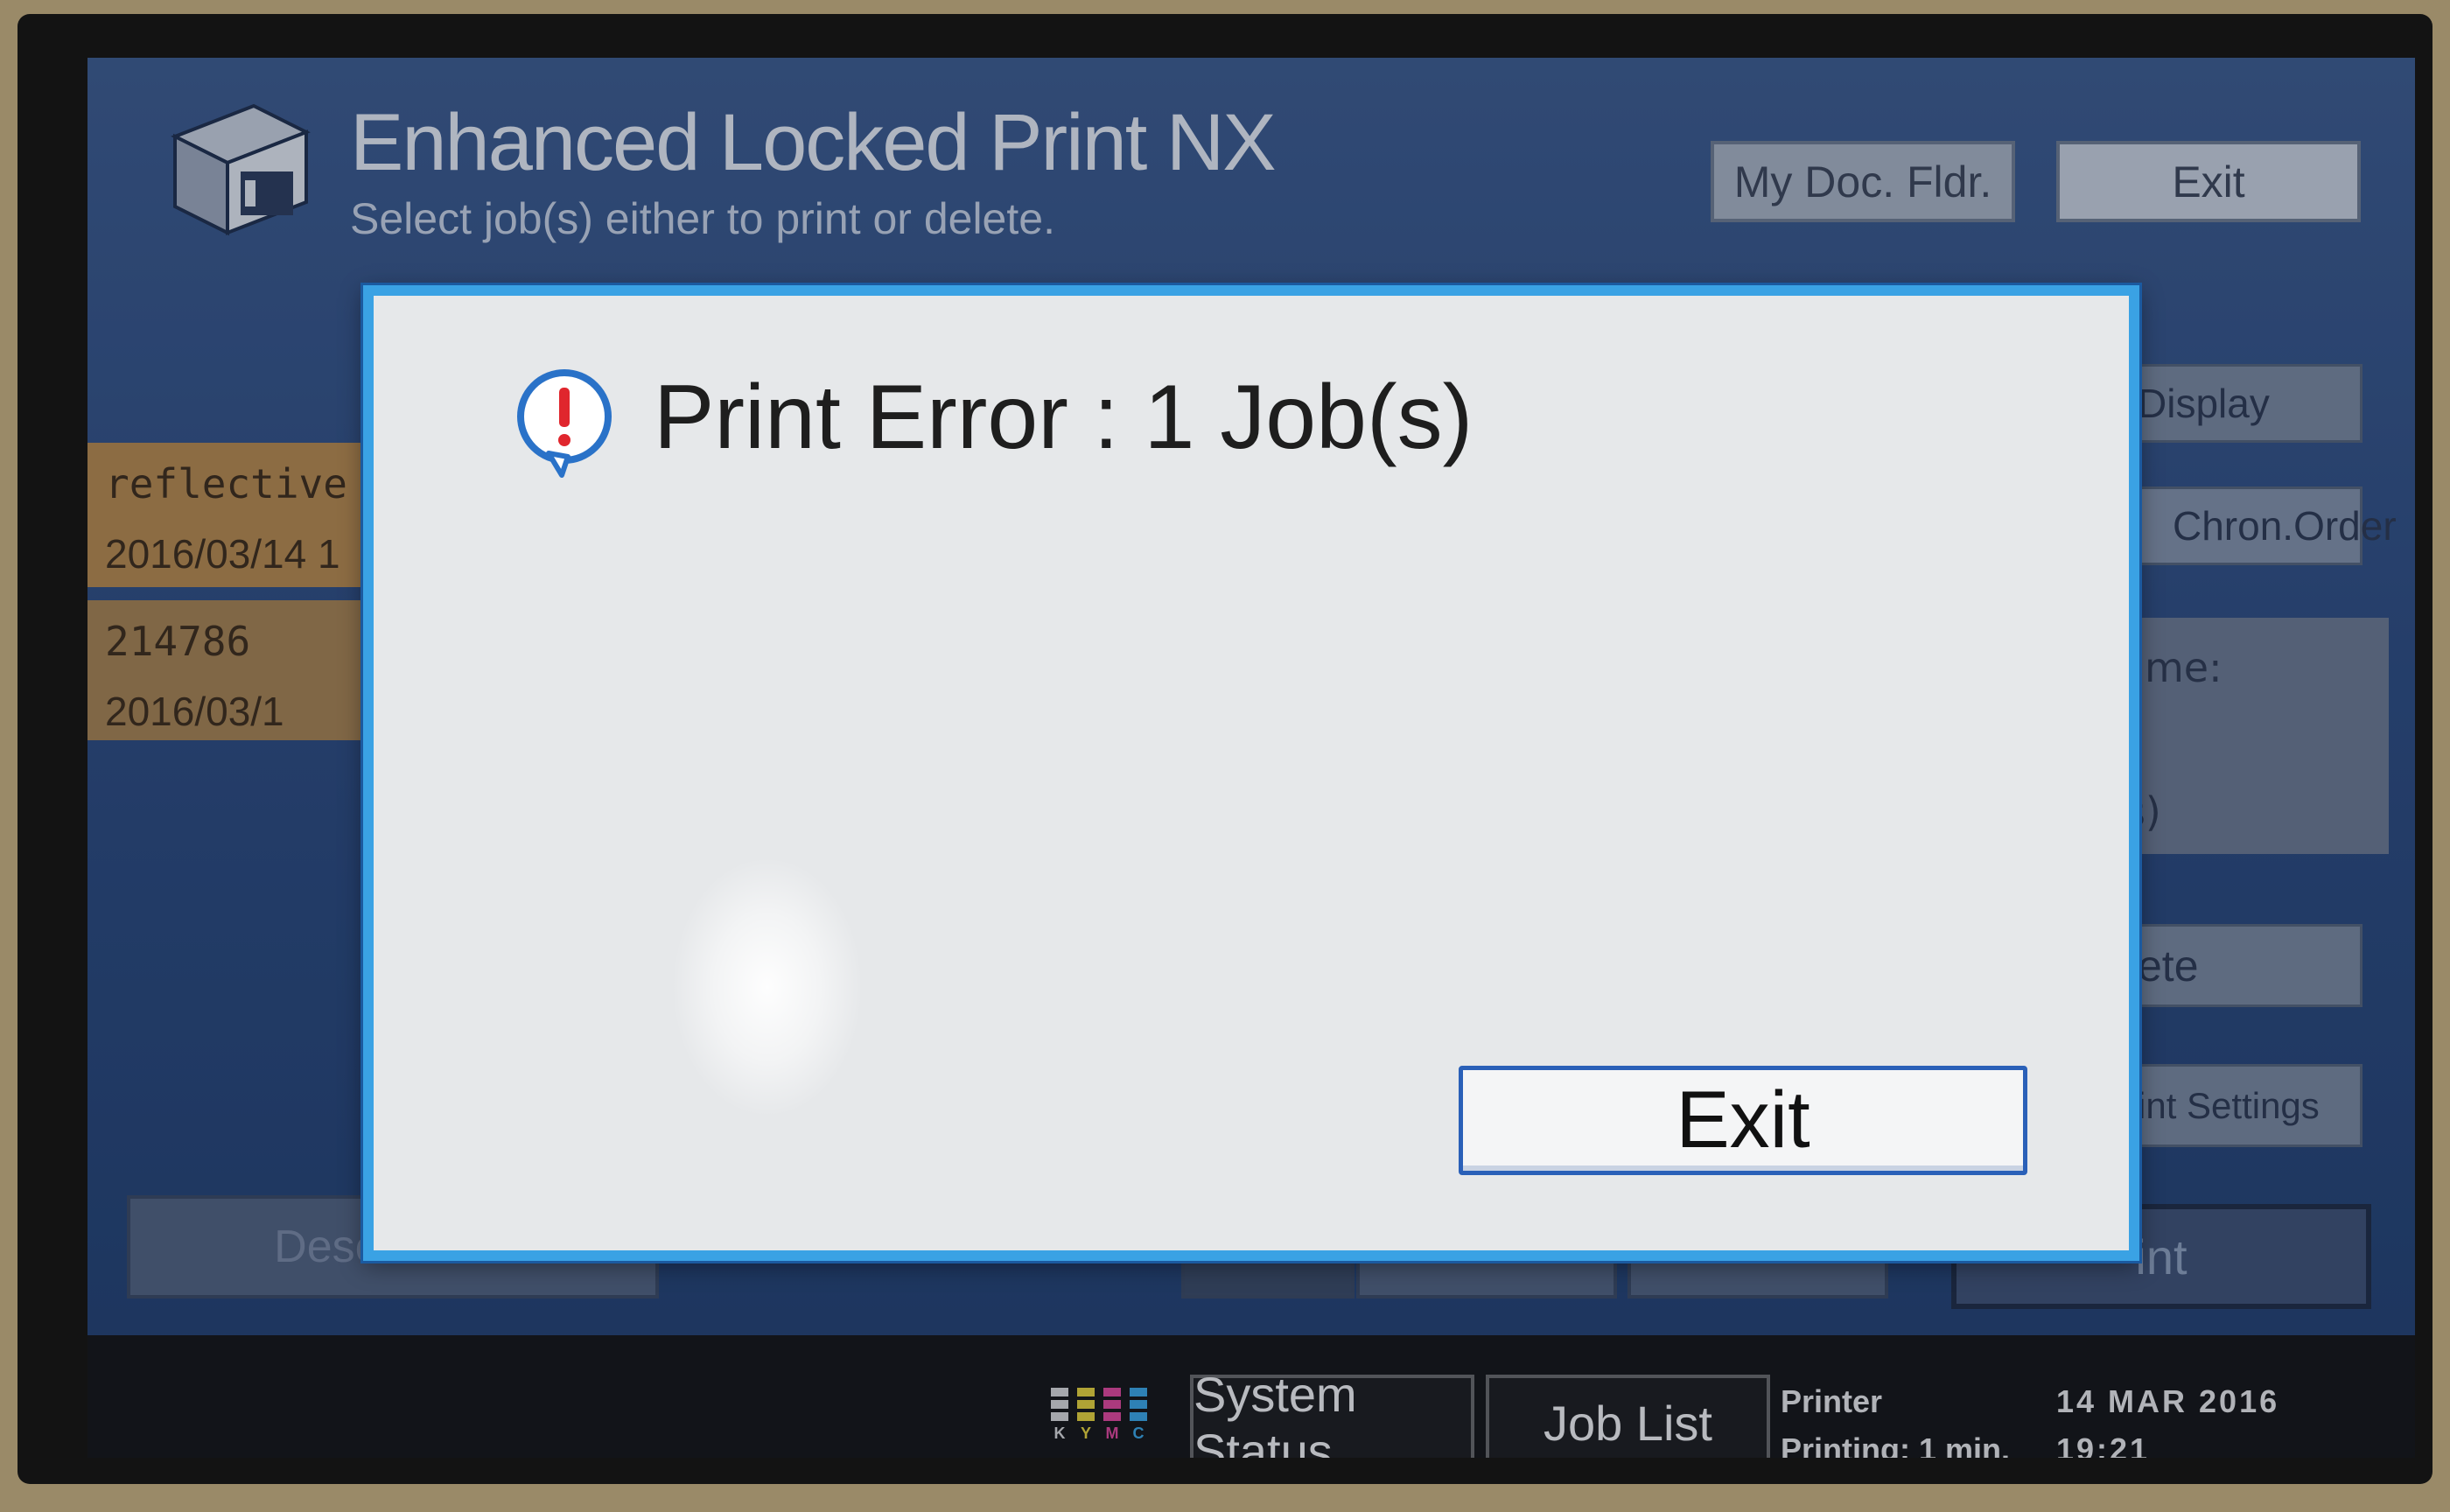 This screenshot has width=2450, height=1512. I want to click on screen-glare, so click(767, 987).